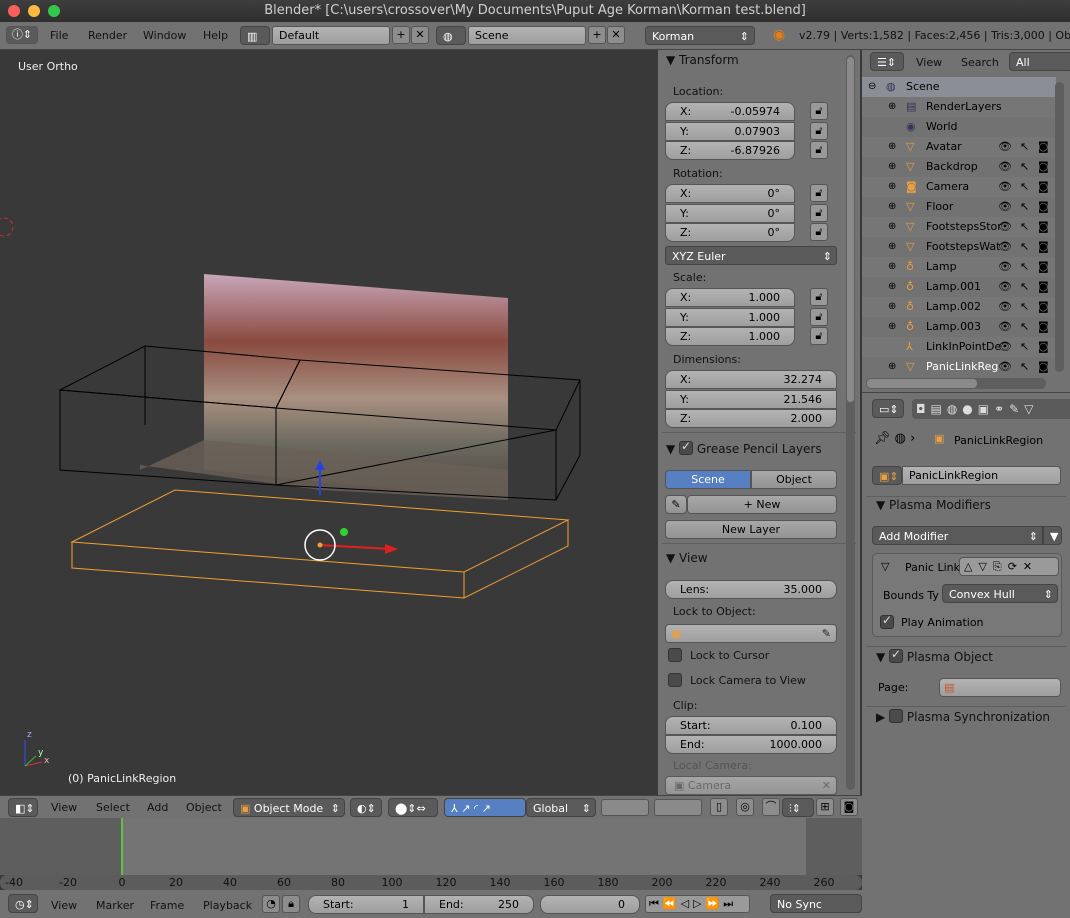 Image resolution: width=1070 pixels, height=918 pixels. I want to click on object-name-field: PanicLinkRegion, so click(981, 475).